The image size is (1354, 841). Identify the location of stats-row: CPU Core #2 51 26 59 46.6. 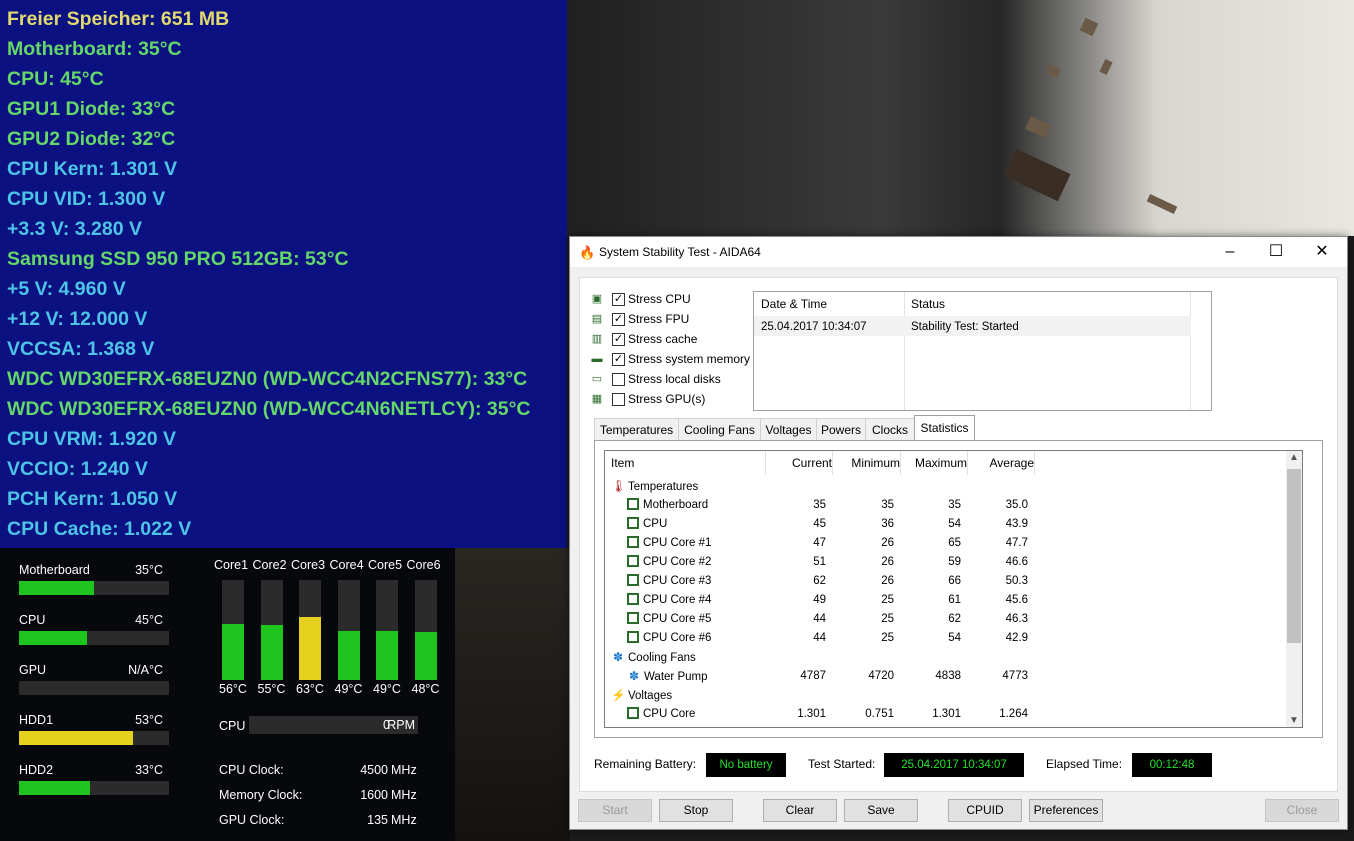
(945, 562).